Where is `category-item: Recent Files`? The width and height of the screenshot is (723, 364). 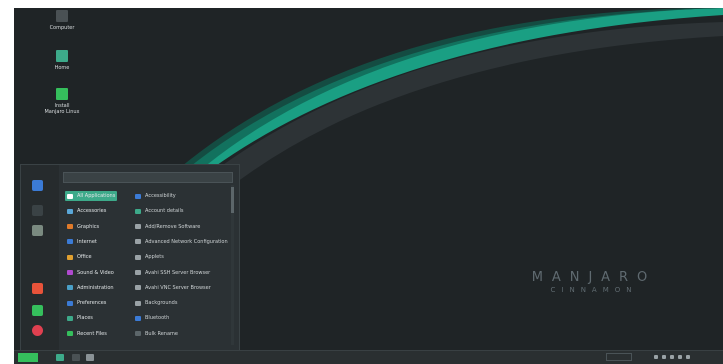 category-item: Recent Files is located at coordinates (91, 334).